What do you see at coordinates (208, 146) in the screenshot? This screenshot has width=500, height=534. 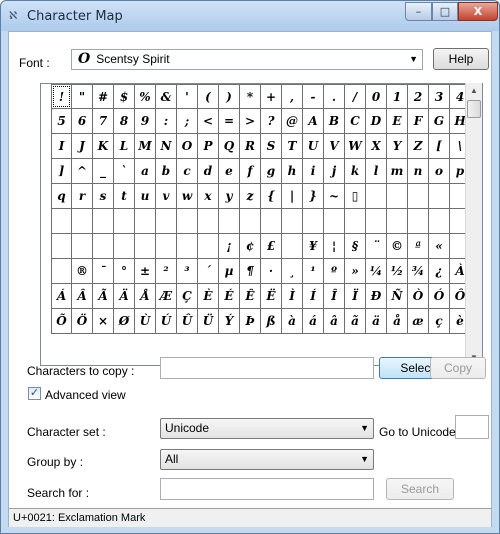 I see `character-cell: P` at bounding box center [208, 146].